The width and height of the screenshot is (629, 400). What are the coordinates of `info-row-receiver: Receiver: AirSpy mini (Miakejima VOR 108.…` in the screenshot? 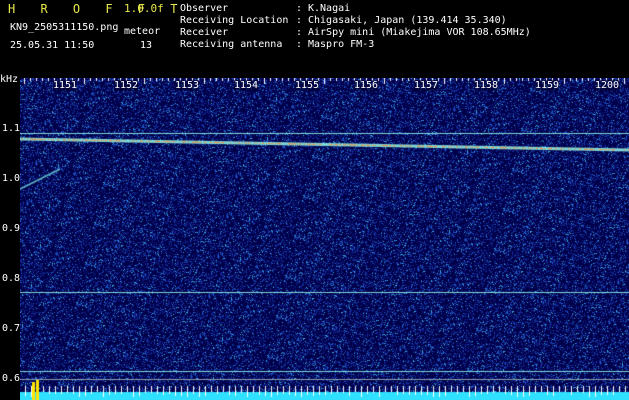 It's located at (355, 32).